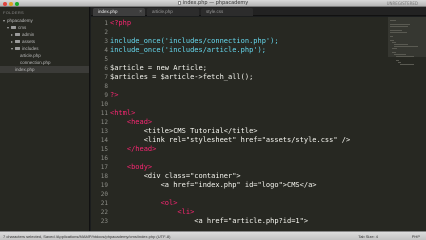  Describe the element at coordinates (402, 3) in the screenshot. I see `unregistered-label: UNREGISTERED` at that location.